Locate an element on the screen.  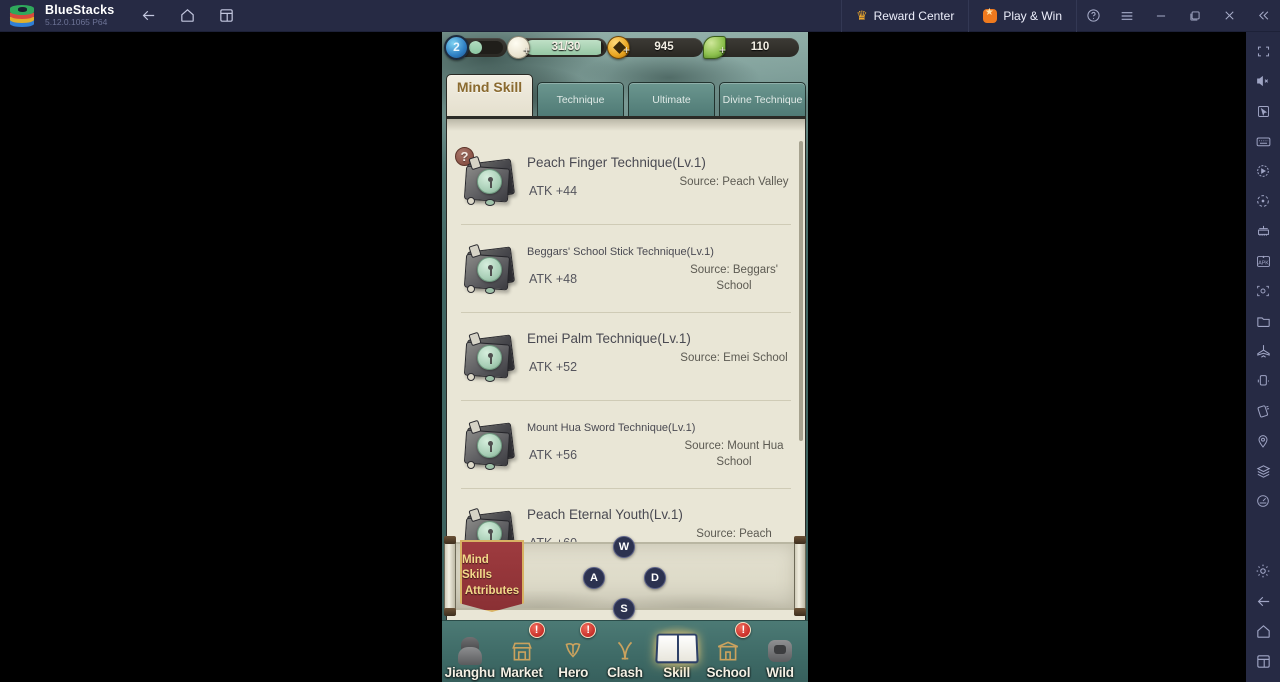
game-status-bar: 2 + 31/30 + 945 + 110 is located at coordinates (625, 47).